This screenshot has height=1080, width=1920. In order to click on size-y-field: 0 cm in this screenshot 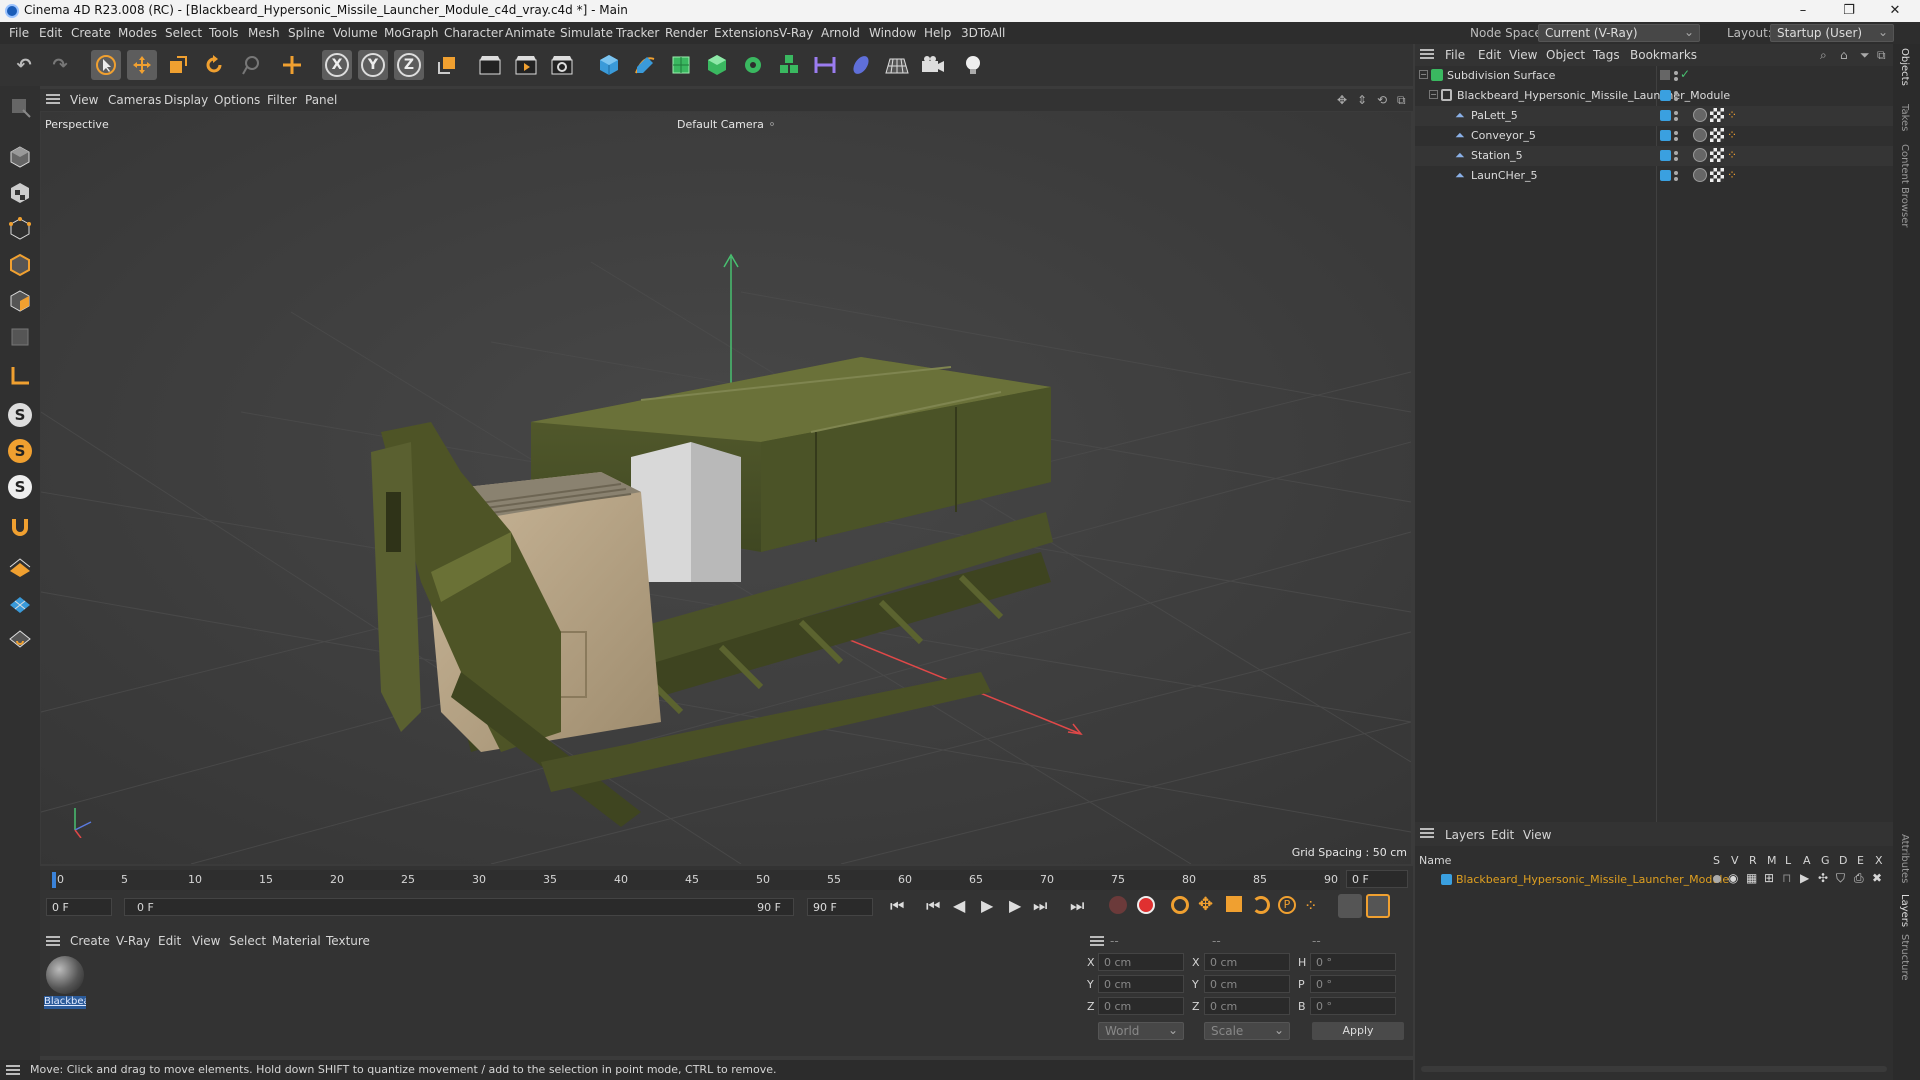, I will do `click(1247, 984)`.